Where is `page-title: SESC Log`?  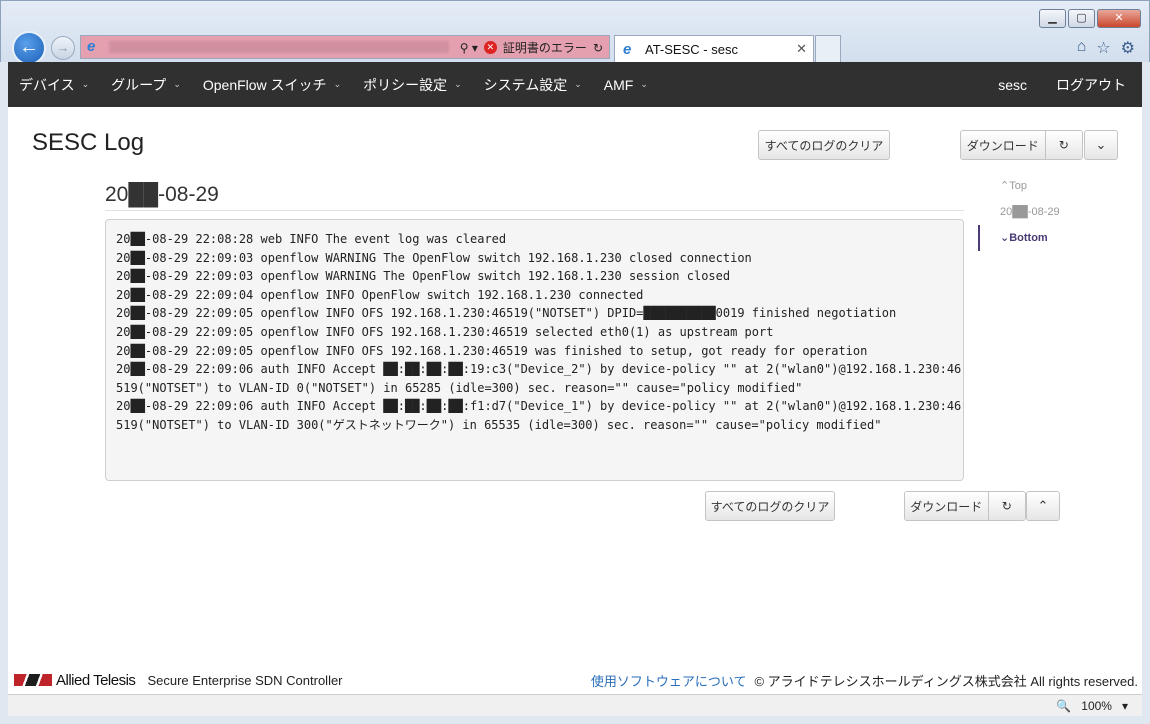
page-title: SESC Log is located at coordinates (88, 142).